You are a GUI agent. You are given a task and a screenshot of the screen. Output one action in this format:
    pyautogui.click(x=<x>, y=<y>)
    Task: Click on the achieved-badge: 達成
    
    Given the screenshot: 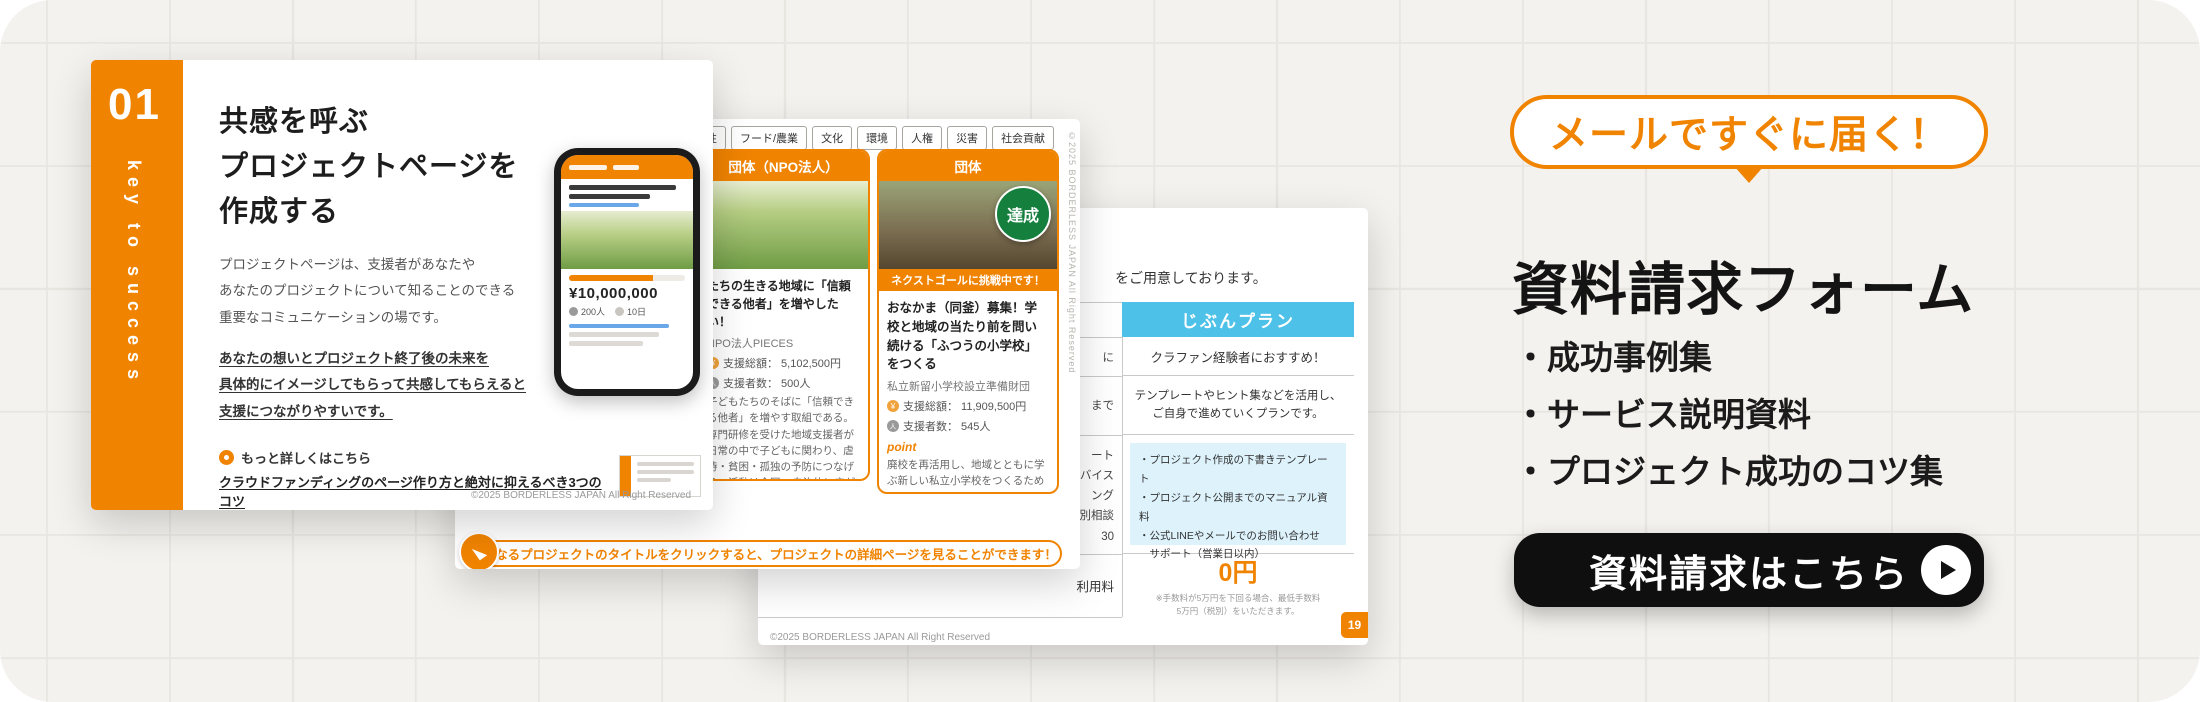 What is the action you would take?
    pyautogui.click(x=1023, y=214)
    